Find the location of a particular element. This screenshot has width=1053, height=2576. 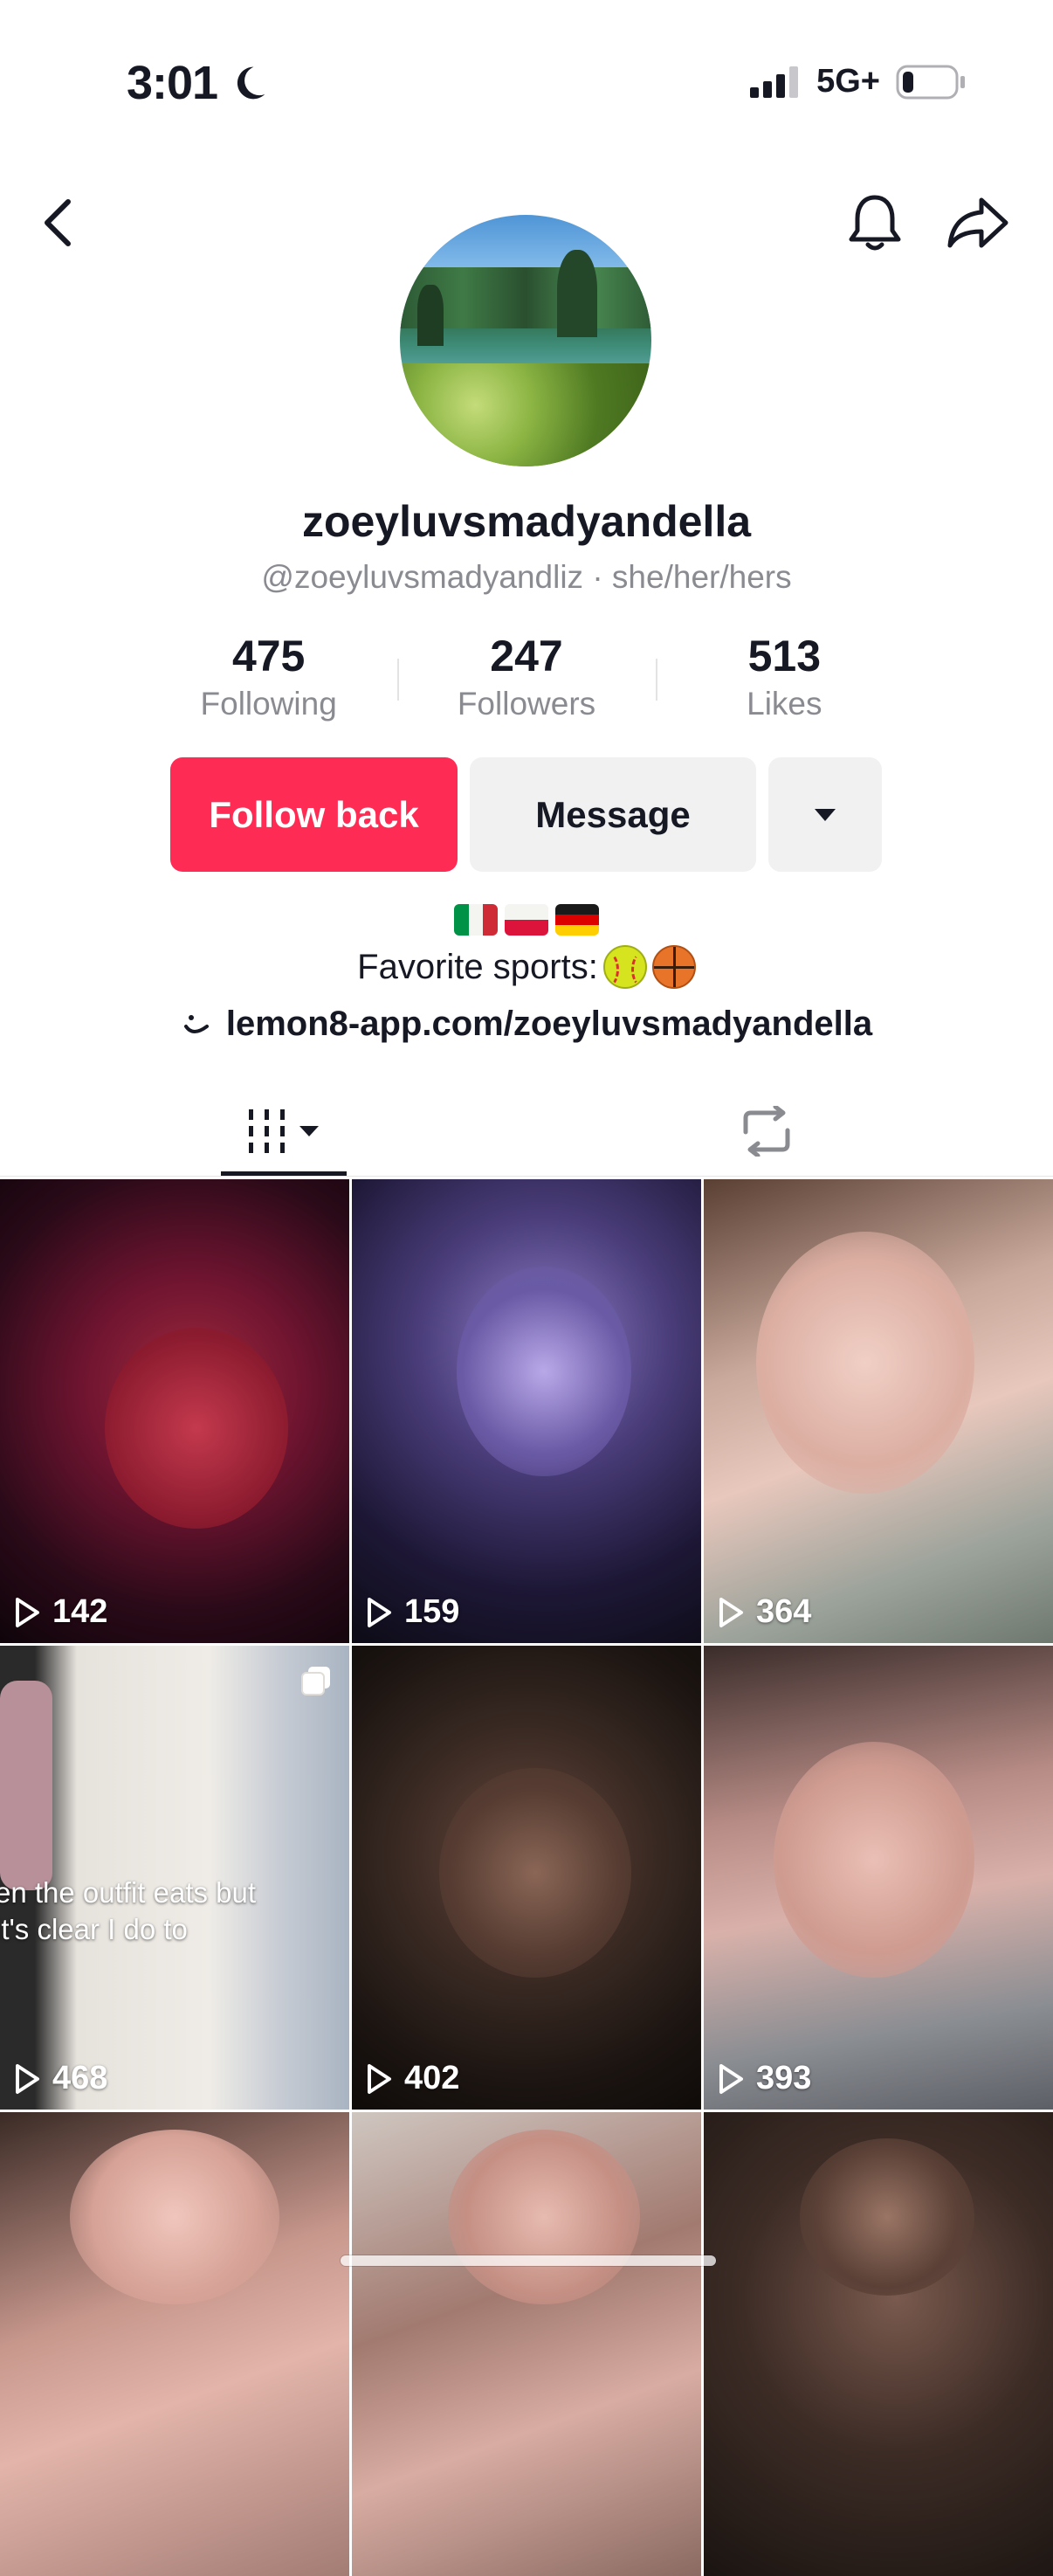

share-button is located at coordinates (978, 223).